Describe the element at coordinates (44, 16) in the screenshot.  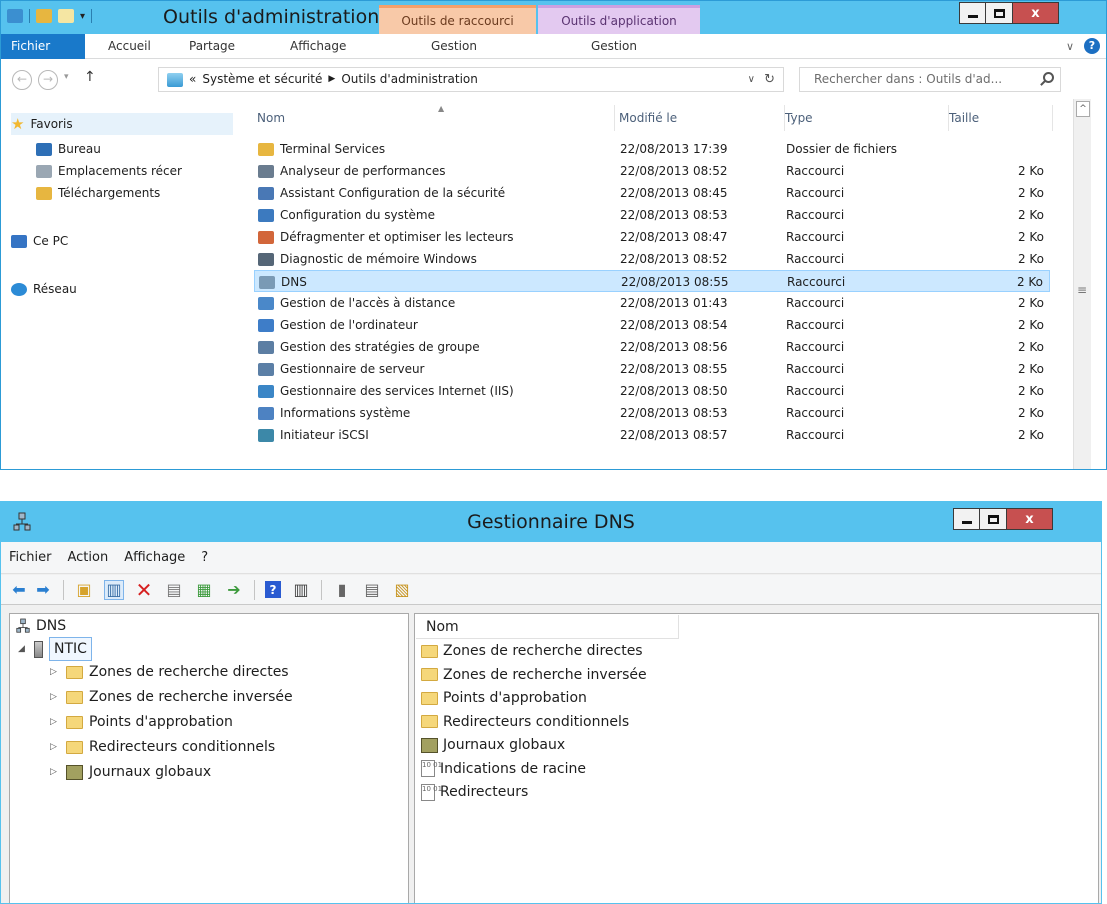
I see `properties-icon` at that location.